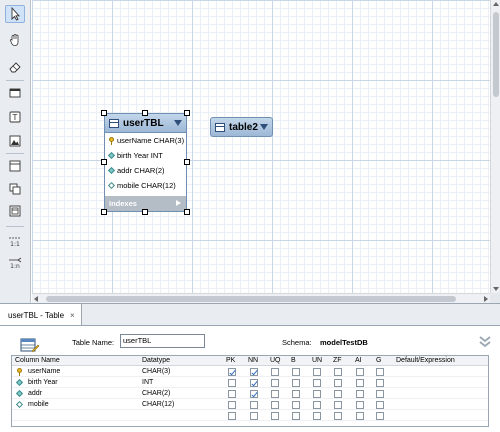  I want to click on text-tool-button: T, so click(15, 117).